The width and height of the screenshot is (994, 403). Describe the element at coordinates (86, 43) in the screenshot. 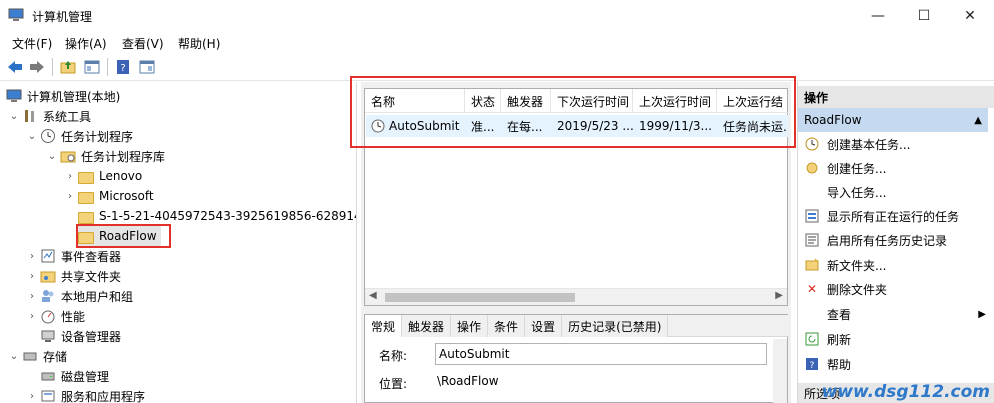

I see `menu-action: 操作(A)` at that location.